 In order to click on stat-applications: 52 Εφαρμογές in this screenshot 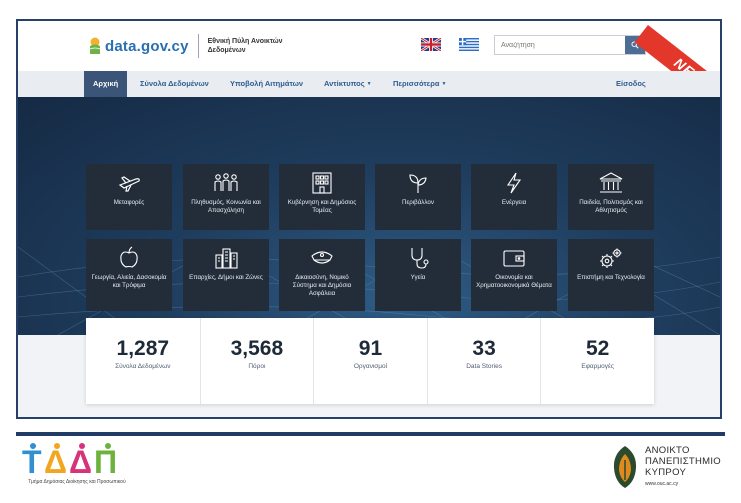, I will do `click(597, 361)`.